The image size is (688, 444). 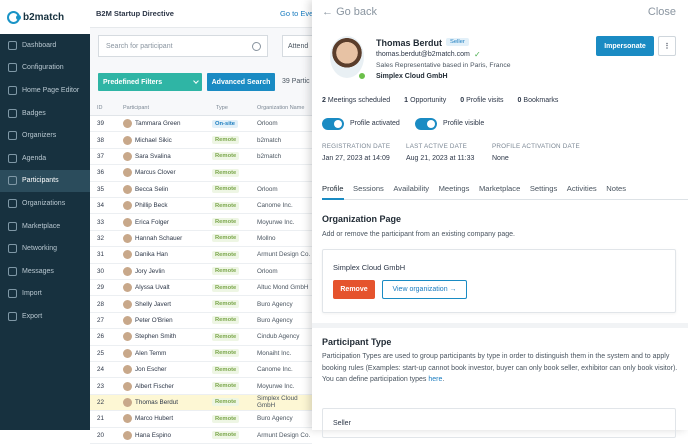 I want to click on sidebar-item-import: Import, so click(x=45, y=294).